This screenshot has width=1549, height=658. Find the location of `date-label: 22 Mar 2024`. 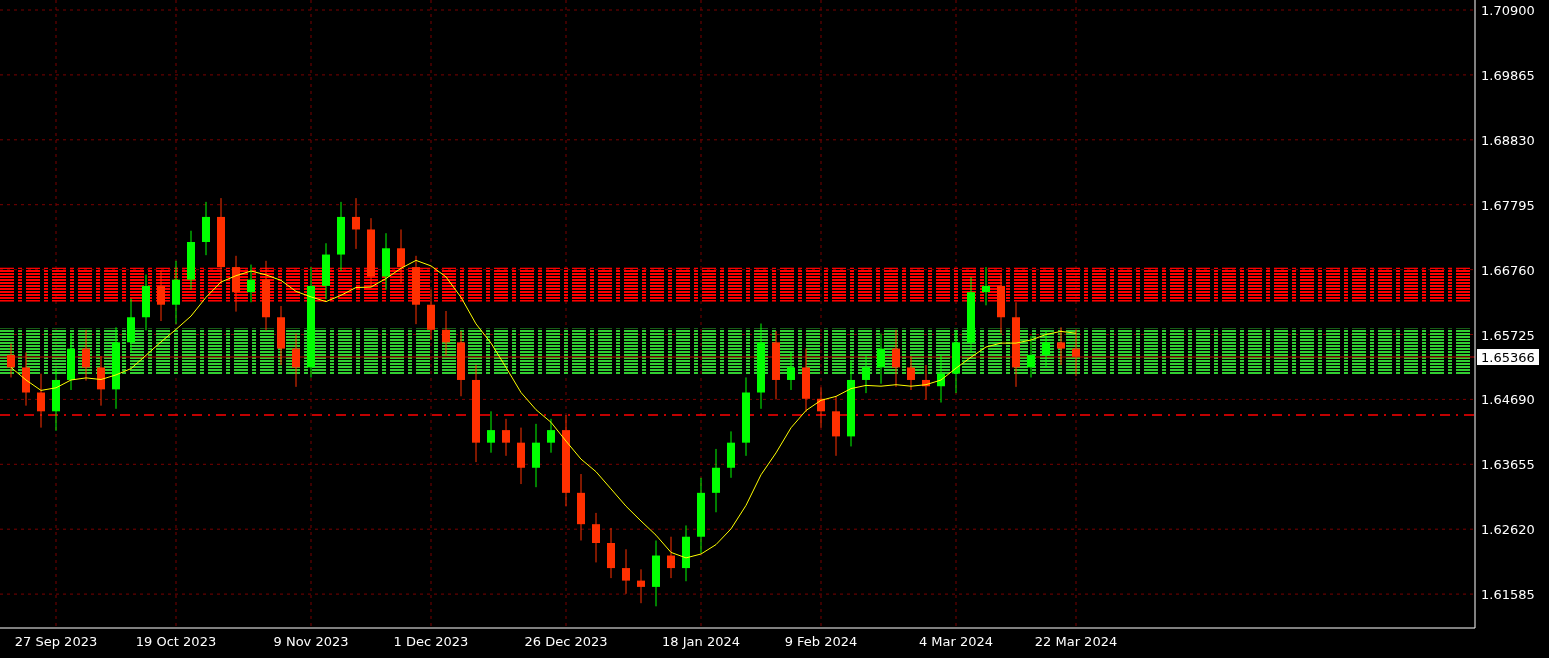

date-label: 22 Mar 2024 is located at coordinates (1076, 641).